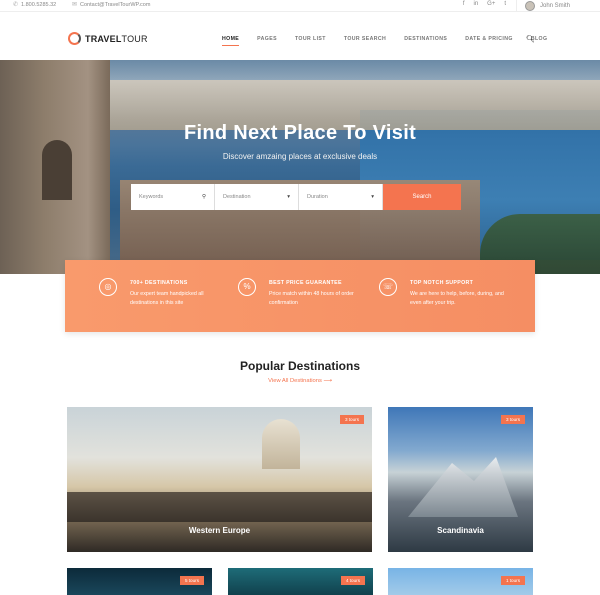 The image size is (600, 595). What do you see at coordinates (352, 580) in the screenshot?
I see `tour-count-badge: 4 tours` at bounding box center [352, 580].